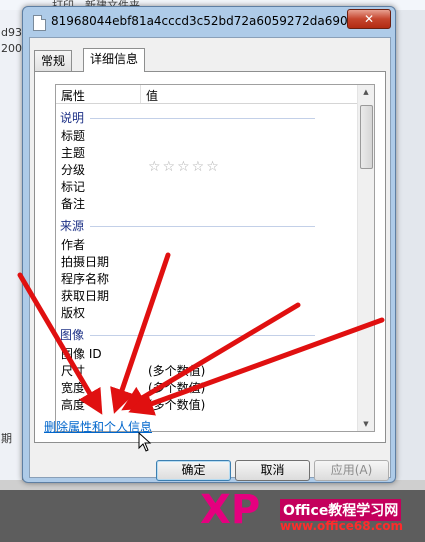 The width and height of the screenshot is (425, 542). Describe the element at coordinates (73, 186) in the screenshot. I see `row-tags: 标记` at that location.